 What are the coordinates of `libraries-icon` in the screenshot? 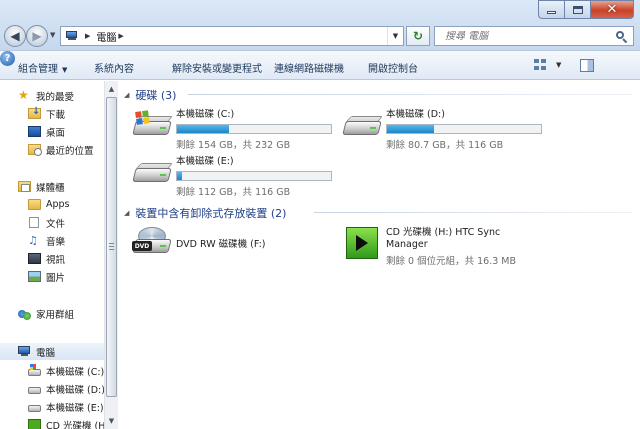 It's located at (24, 186).